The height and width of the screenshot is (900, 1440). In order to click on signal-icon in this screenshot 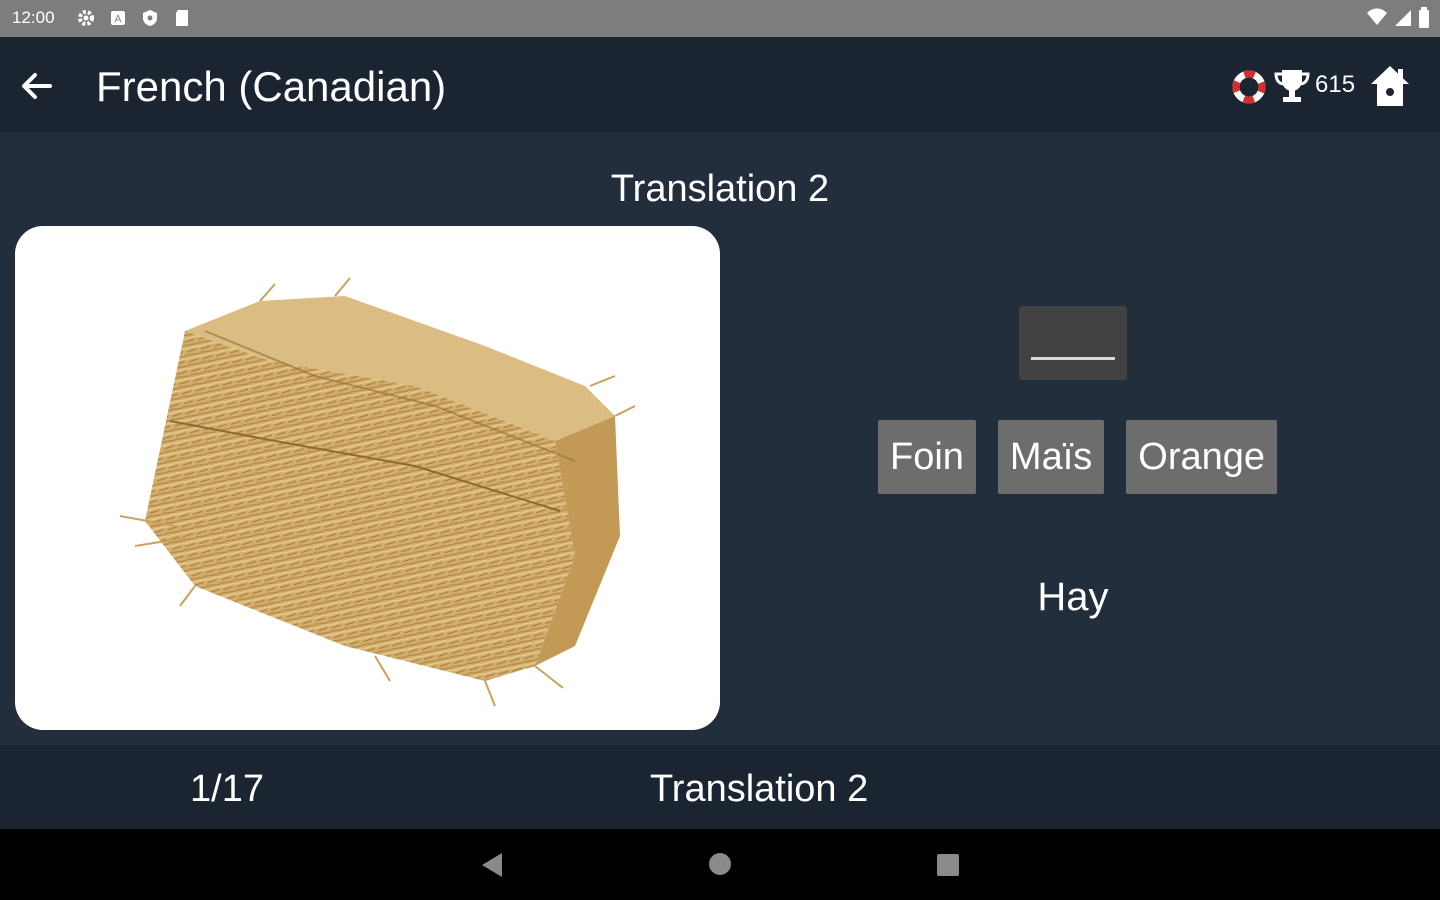, I will do `click(1403, 18)`.